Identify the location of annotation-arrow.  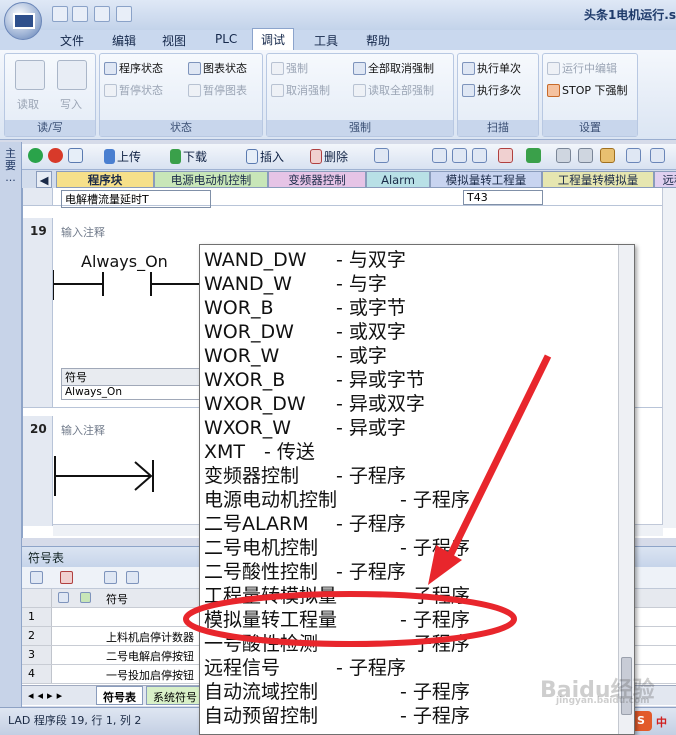
(498, 458).